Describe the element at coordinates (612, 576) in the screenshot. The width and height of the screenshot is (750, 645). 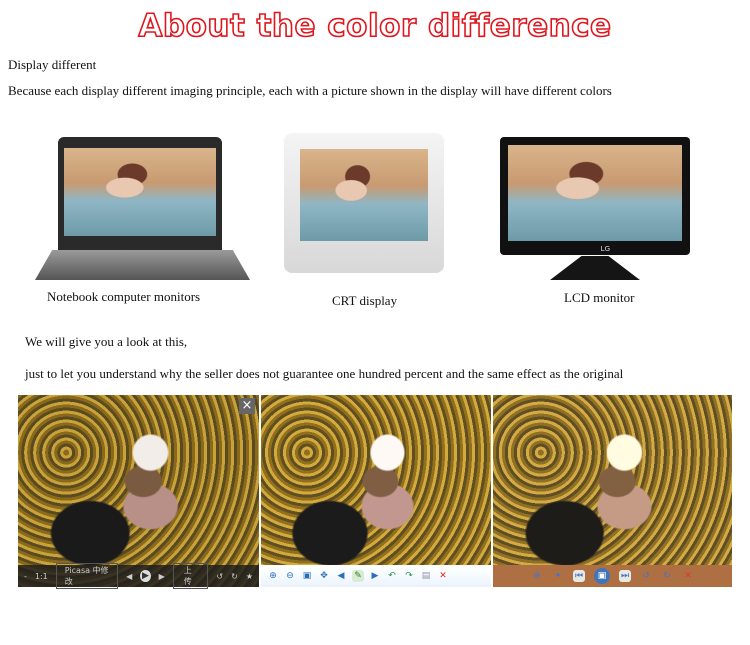
I see `viewer-toolbar: ⊕ ✦ ⏮ ▣ ⏭ ↺ ↻ ✕` at that location.